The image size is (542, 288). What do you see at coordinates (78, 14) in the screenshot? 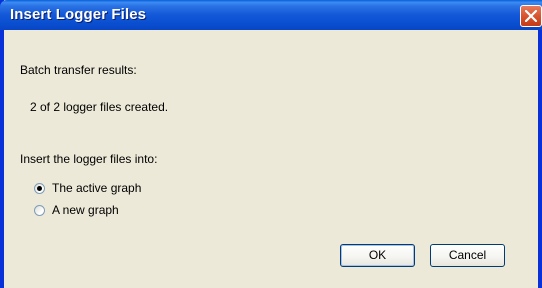
I see `window-title: Insert Logger Files` at bounding box center [78, 14].